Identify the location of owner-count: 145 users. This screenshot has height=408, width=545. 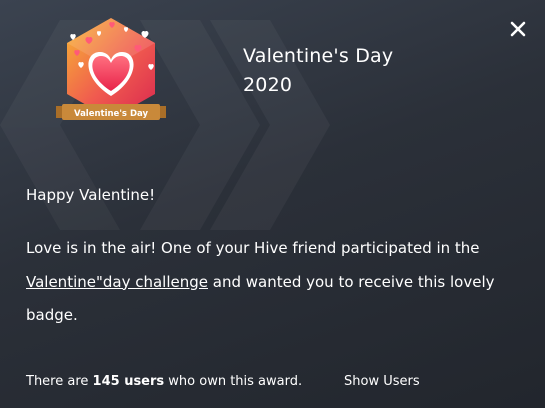
(128, 381).